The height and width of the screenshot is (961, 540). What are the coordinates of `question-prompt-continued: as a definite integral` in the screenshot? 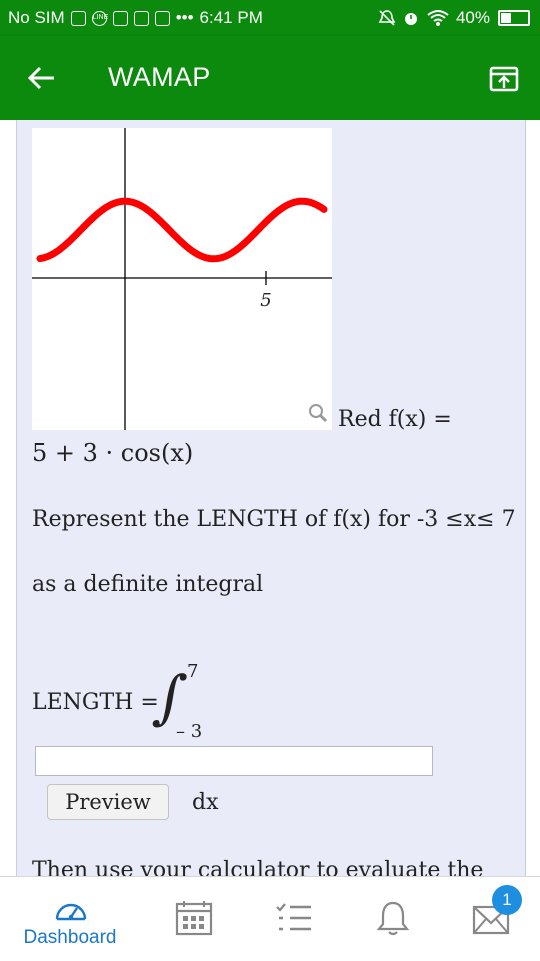 It's located at (148, 584).